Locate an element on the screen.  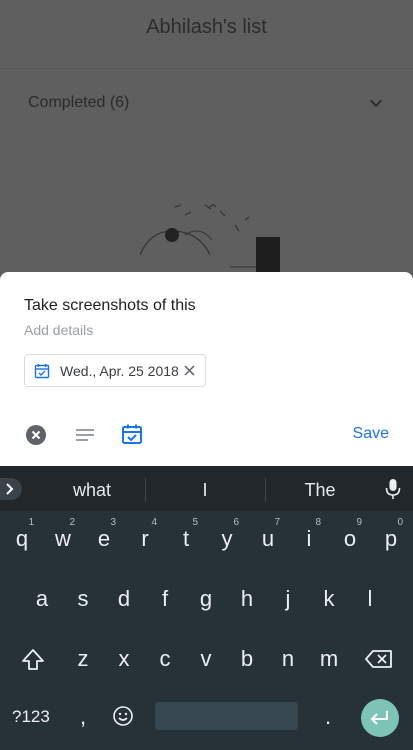
key-hint: 5 is located at coordinates (195, 522).